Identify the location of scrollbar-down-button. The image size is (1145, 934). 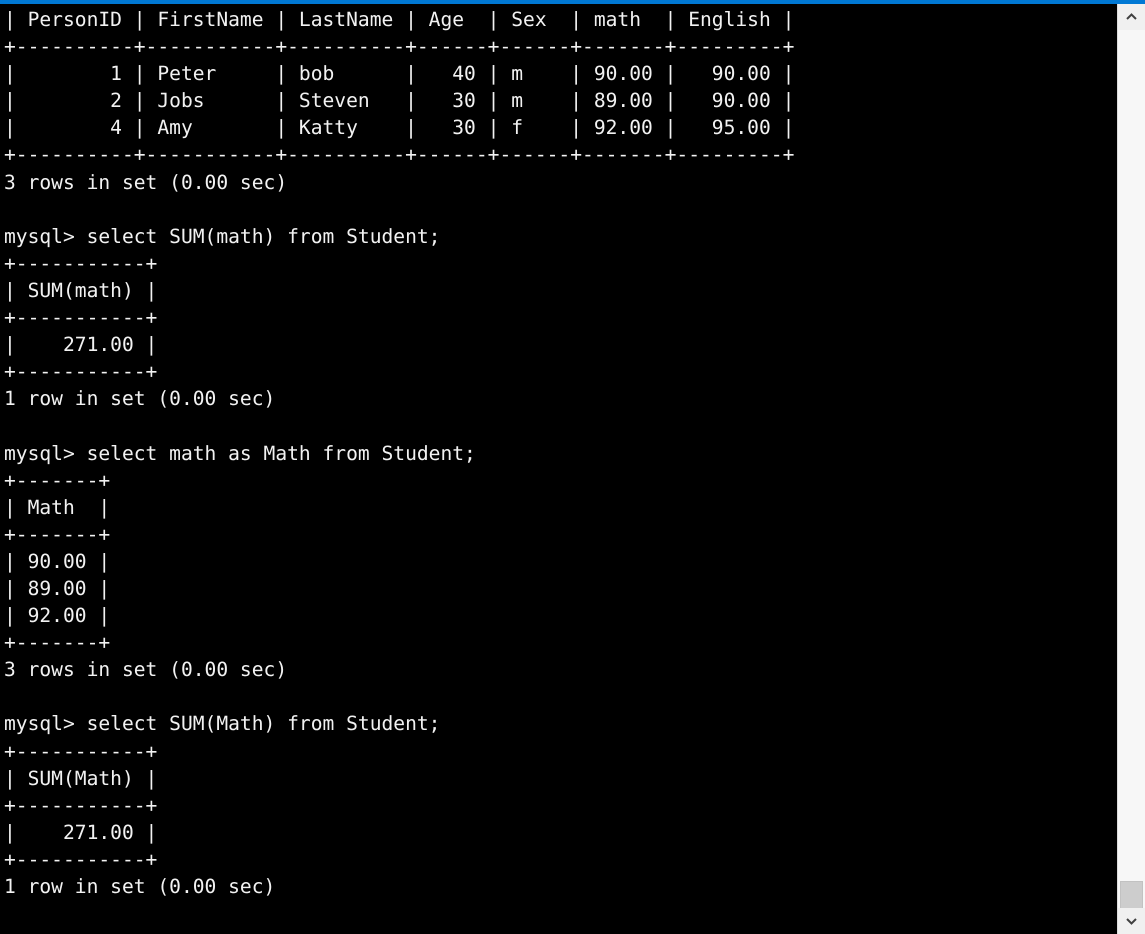
(1131, 921).